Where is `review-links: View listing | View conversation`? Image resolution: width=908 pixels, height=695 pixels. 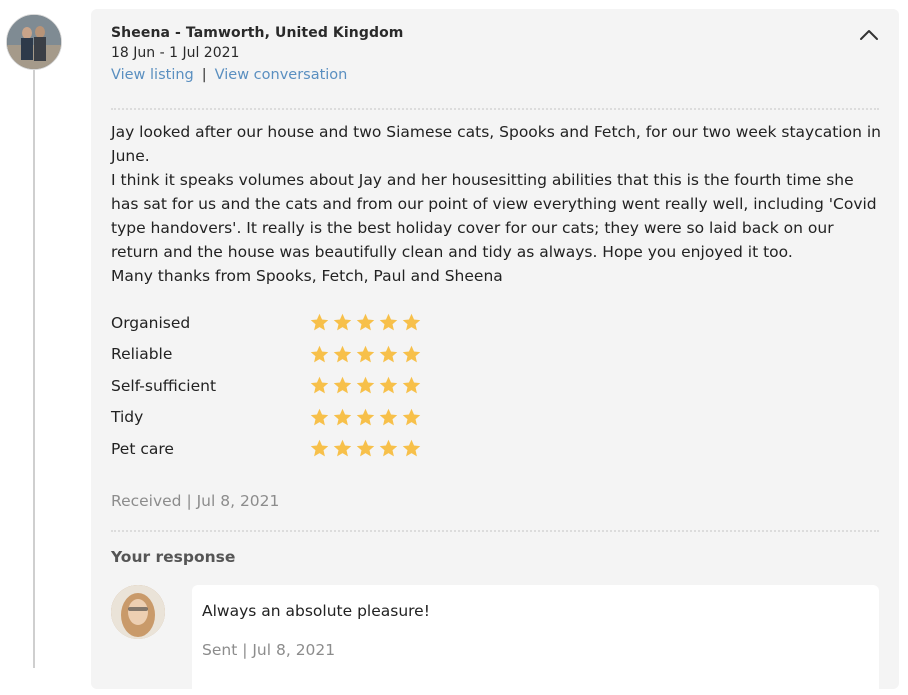
review-links: View listing | View conversation is located at coordinates (229, 75).